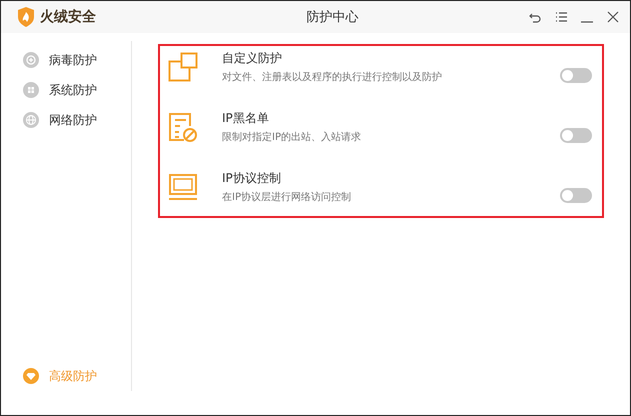 This screenshot has height=416, width=631. I want to click on feature-title: IP黑名单, so click(246, 118).